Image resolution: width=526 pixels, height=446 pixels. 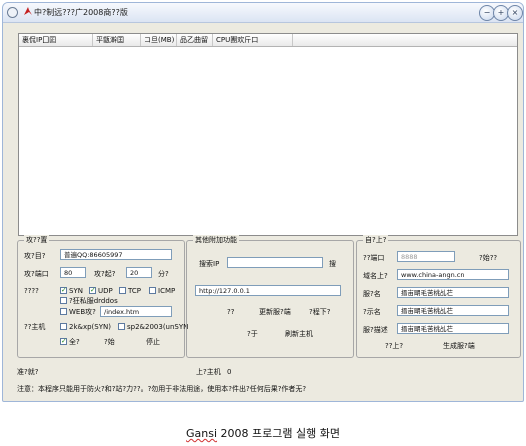 I want to click on figure-caption: Gansi 2008 프로그램 실행 화면, so click(x=263, y=433).